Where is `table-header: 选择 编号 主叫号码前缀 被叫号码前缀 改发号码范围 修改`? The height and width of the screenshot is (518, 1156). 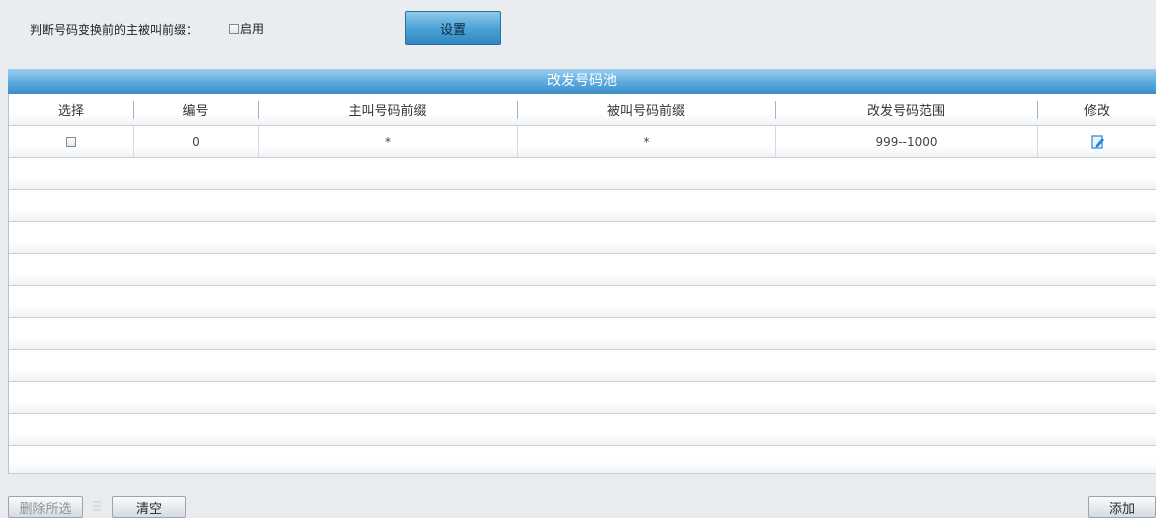 table-header: 选择 编号 主叫号码前缀 被叫号码前缀 改发号码范围 修改 is located at coordinates (582, 110).